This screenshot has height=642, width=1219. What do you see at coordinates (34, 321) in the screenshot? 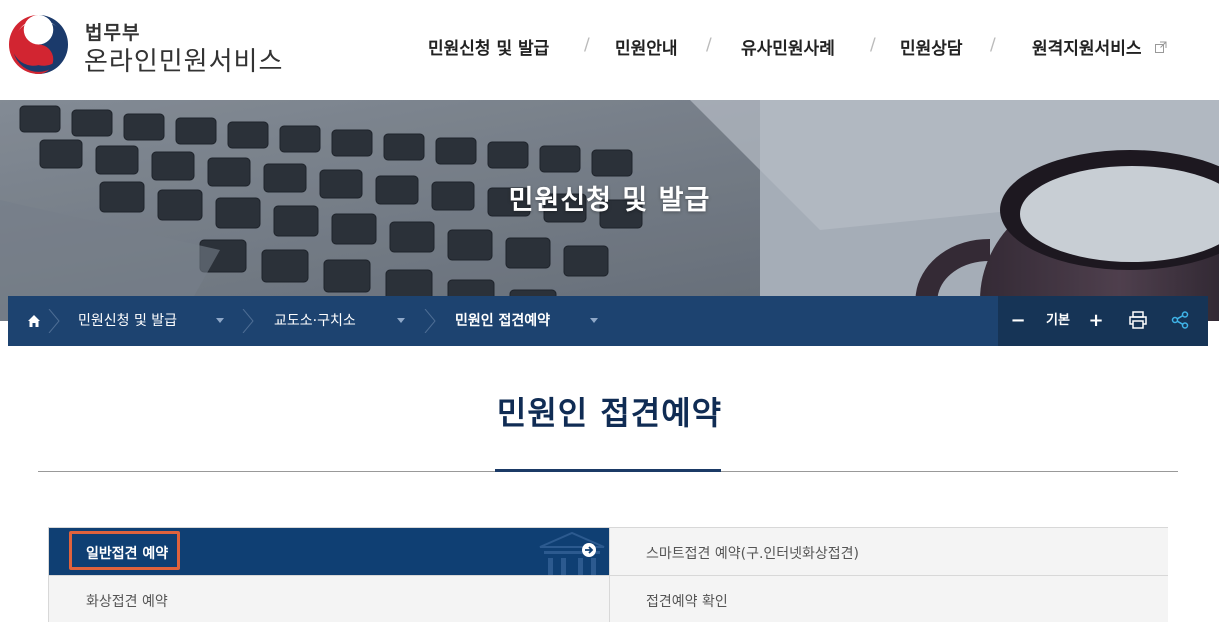
I see `home-icon` at bounding box center [34, 321].